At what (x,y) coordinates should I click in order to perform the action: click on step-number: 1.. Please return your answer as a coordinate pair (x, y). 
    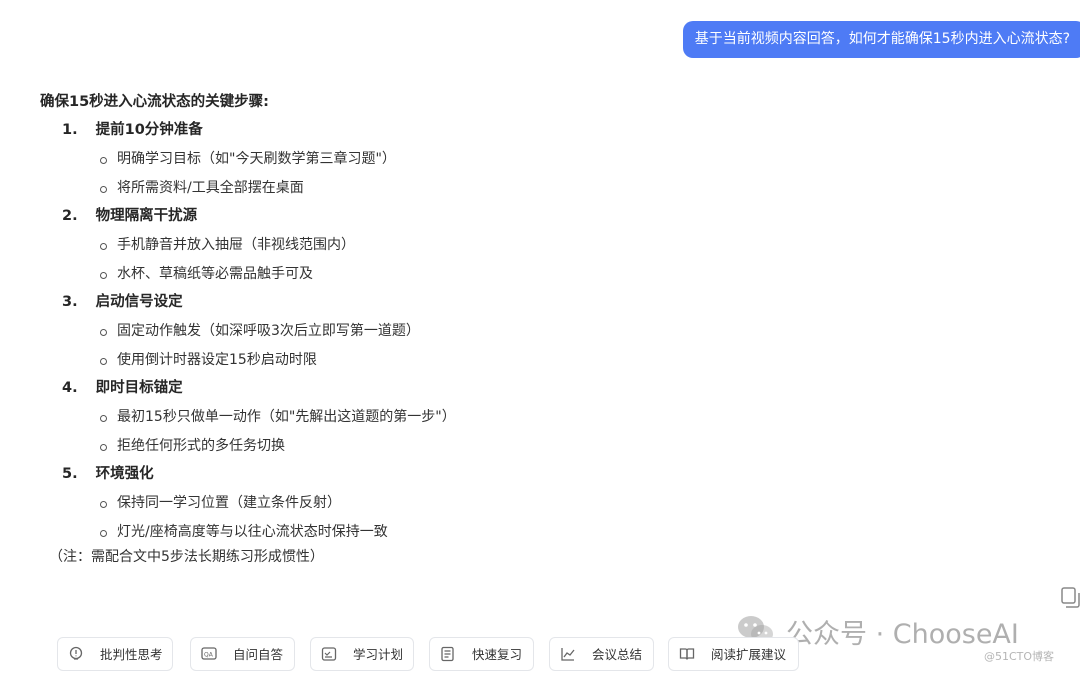
    Looking at the image, I should click on (70, 130).